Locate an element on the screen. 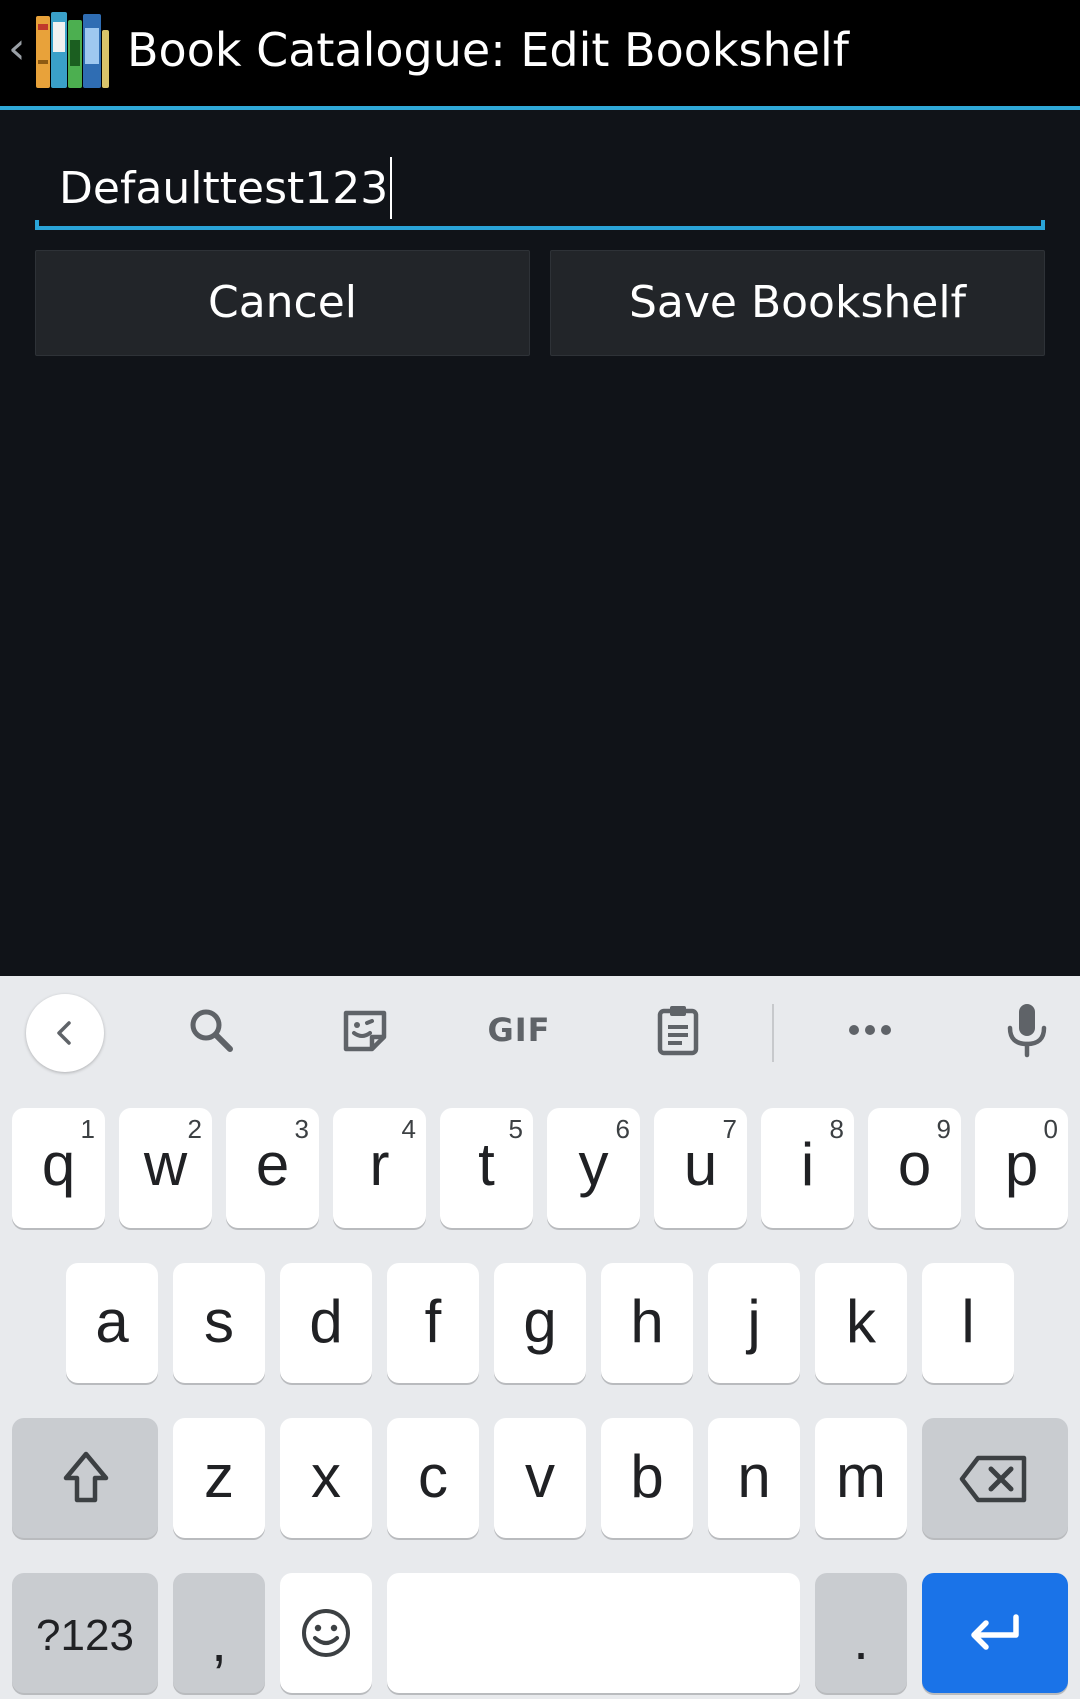 Image resolution: width=1080 pixels, height=1699 pixels. emoji-icon is located at coordinates (326, 1633).